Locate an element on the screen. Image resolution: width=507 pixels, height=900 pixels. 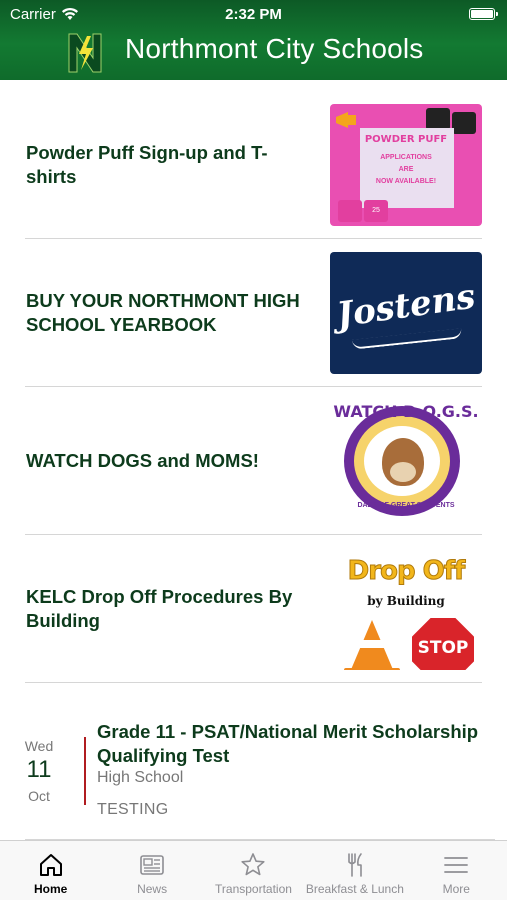
star-icon is located at coordinates (253, 864).